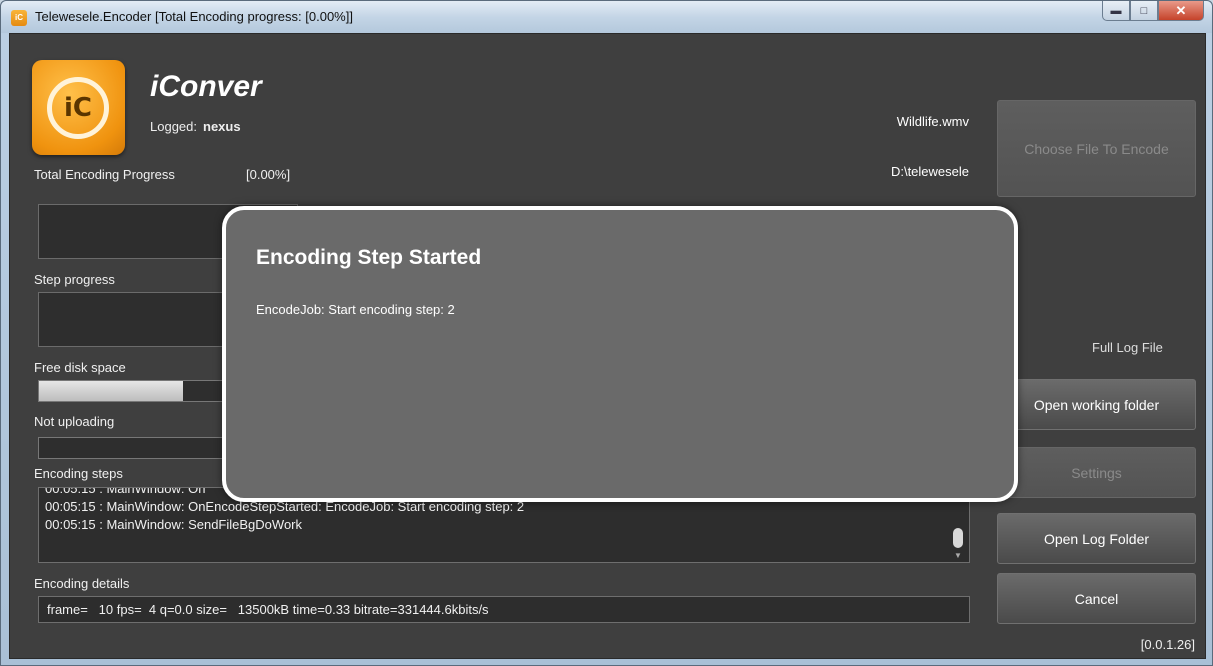  Describe the element at coordinates (369, 257) in the screenshot. I see `dialog-title: Encoding Step Started` at that location.